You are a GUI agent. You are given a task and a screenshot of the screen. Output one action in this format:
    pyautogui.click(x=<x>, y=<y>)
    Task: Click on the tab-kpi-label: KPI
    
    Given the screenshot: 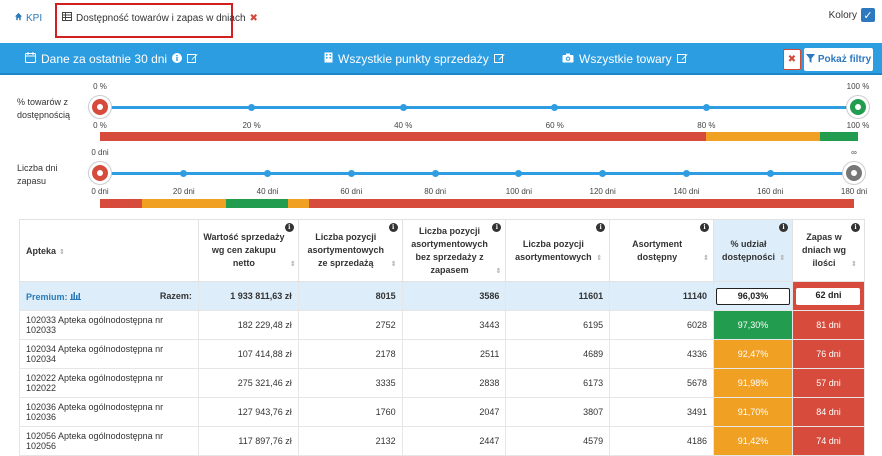 What is the action you would take?
    pyautogui.click(x=34, y=18)
    